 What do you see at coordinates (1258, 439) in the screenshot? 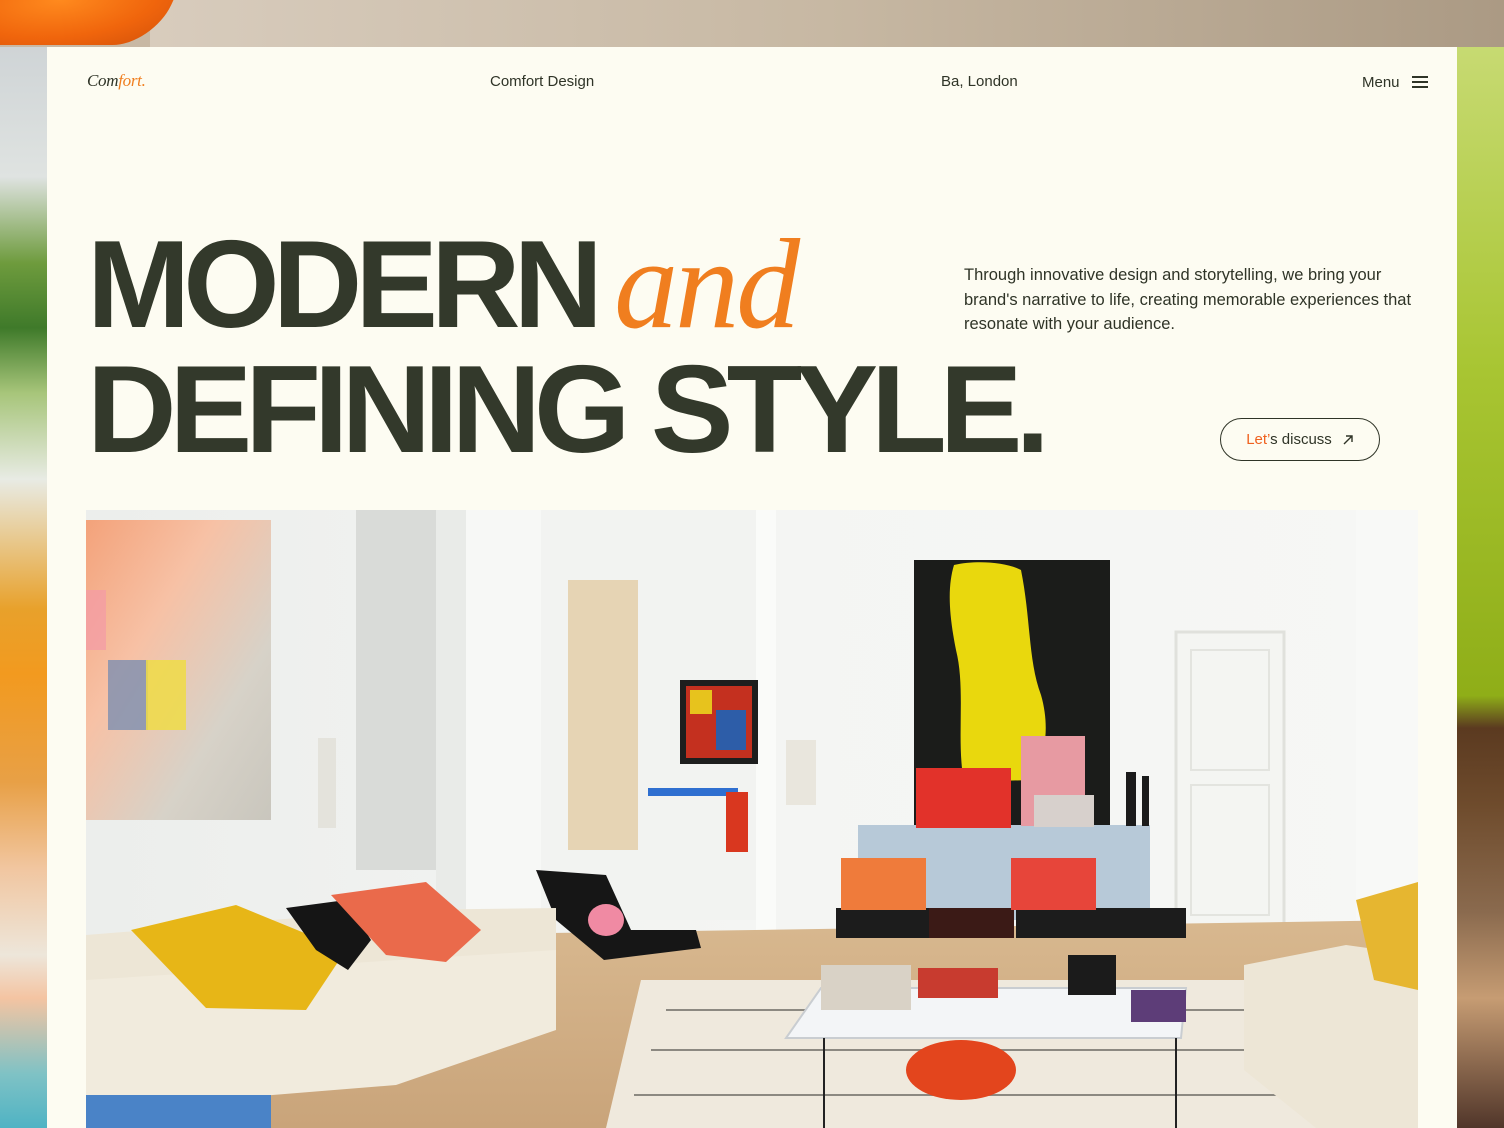
I see `cta-label-accent: Let’` at bounding box center [1258, 439].